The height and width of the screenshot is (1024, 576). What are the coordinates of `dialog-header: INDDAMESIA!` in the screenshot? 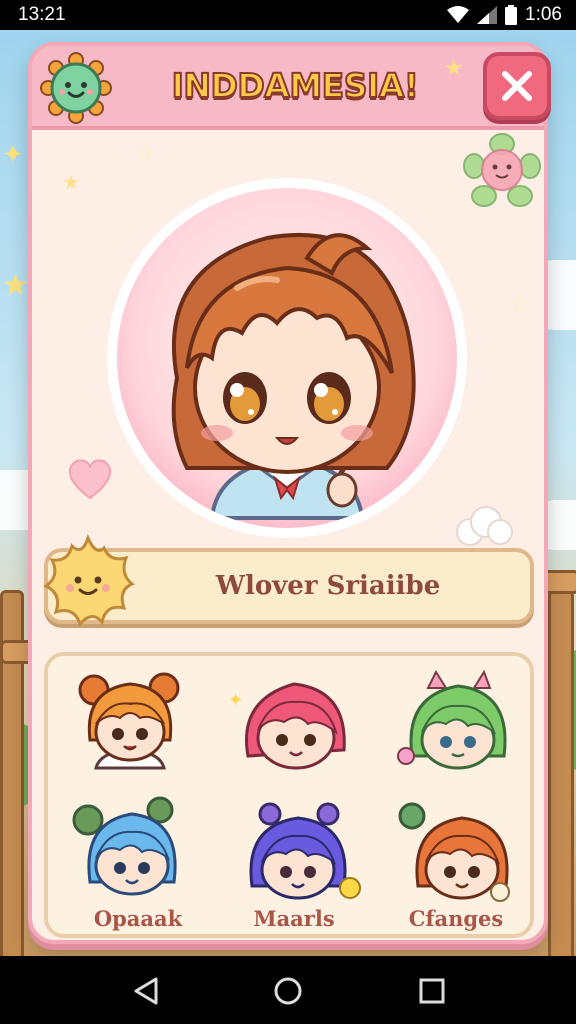 It's located at (291, 88).